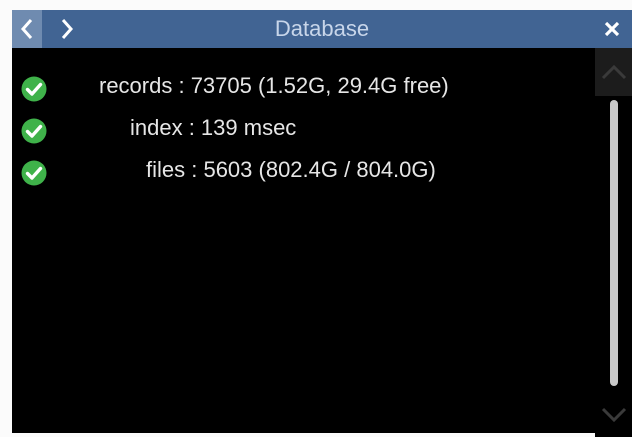  I want to click on status-row-records: records : 73705 (1.52G, 29.4G free), so click(303, 86).